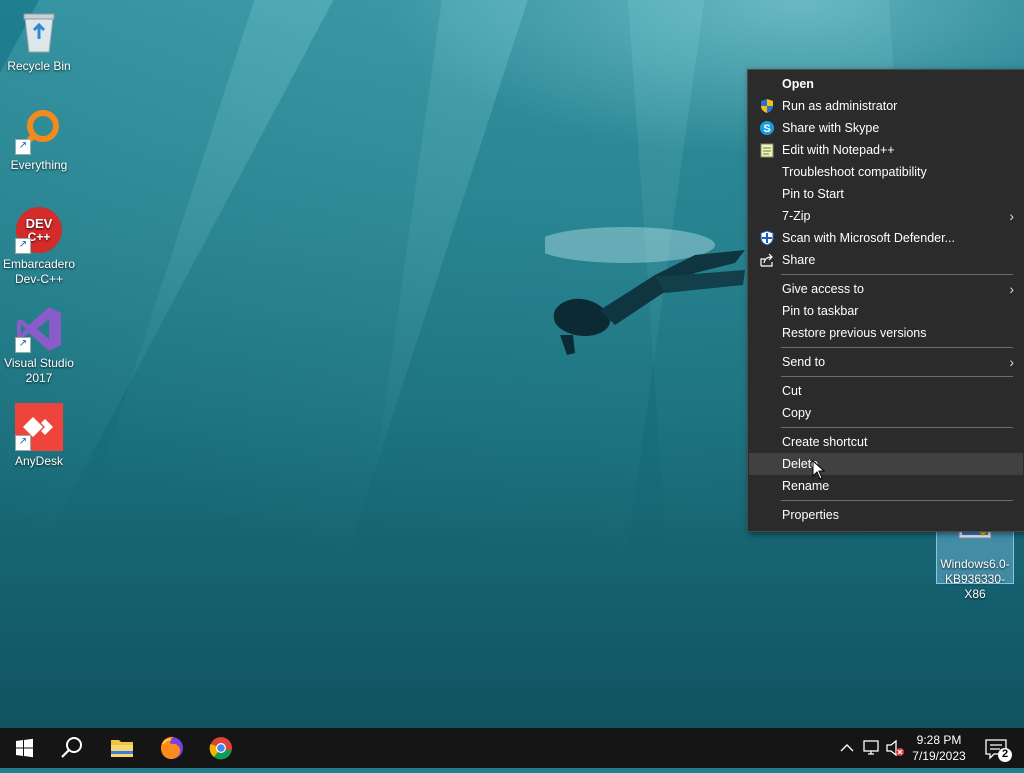 This screenshot has width=1024, height=773. I want to click on menu-item-pin-to-taskbar: Pin to taskbar, so click(886, 311).